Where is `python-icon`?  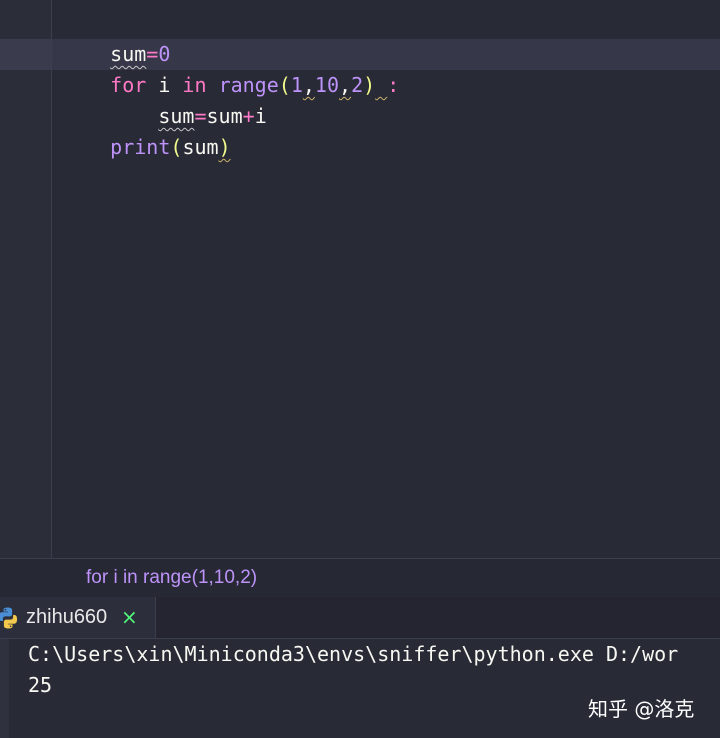
python-icon is located at coordinates (10, 618).